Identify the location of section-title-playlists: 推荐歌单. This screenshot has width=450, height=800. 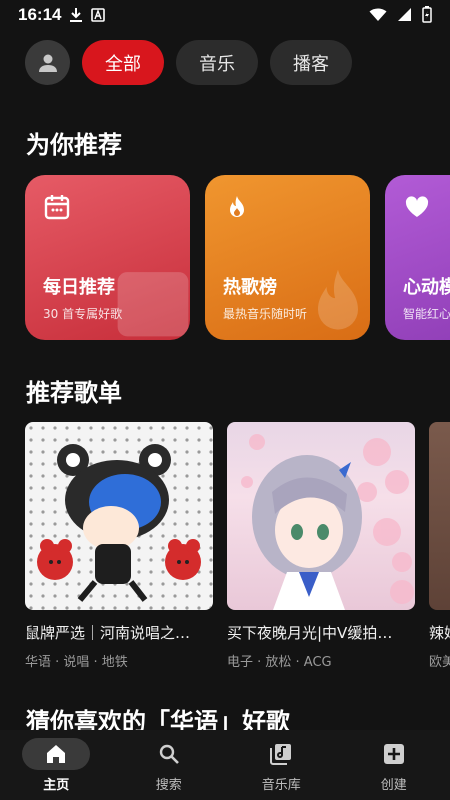
(74, 393).